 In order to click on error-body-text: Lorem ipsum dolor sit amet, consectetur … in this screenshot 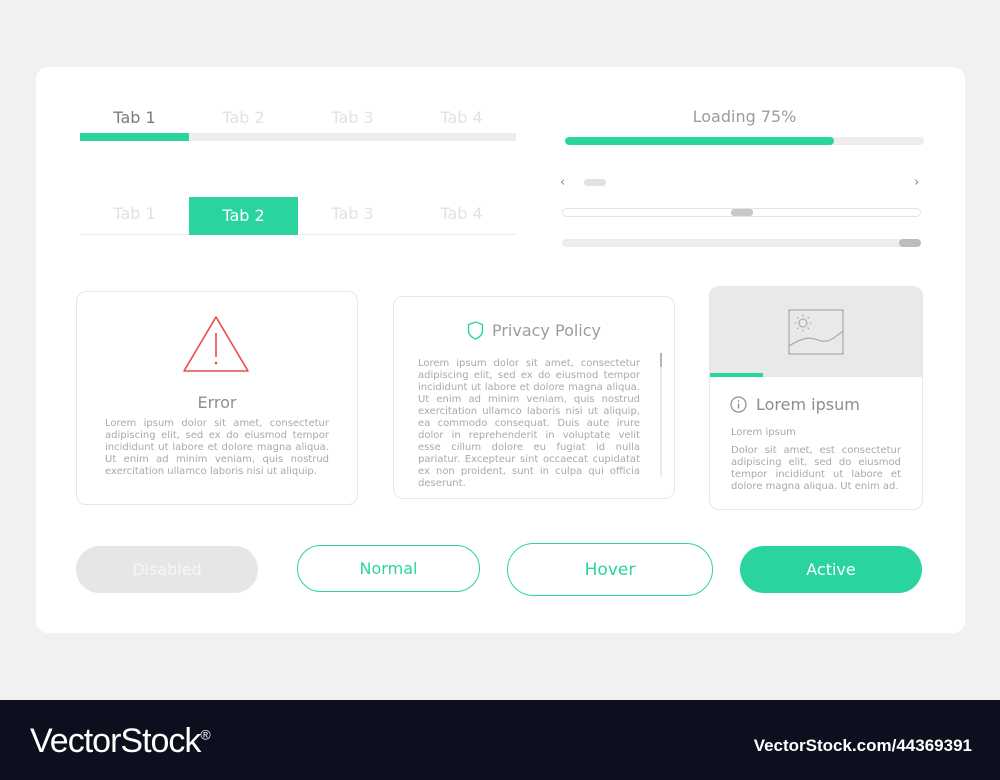, I will do `click(217, 447)`.